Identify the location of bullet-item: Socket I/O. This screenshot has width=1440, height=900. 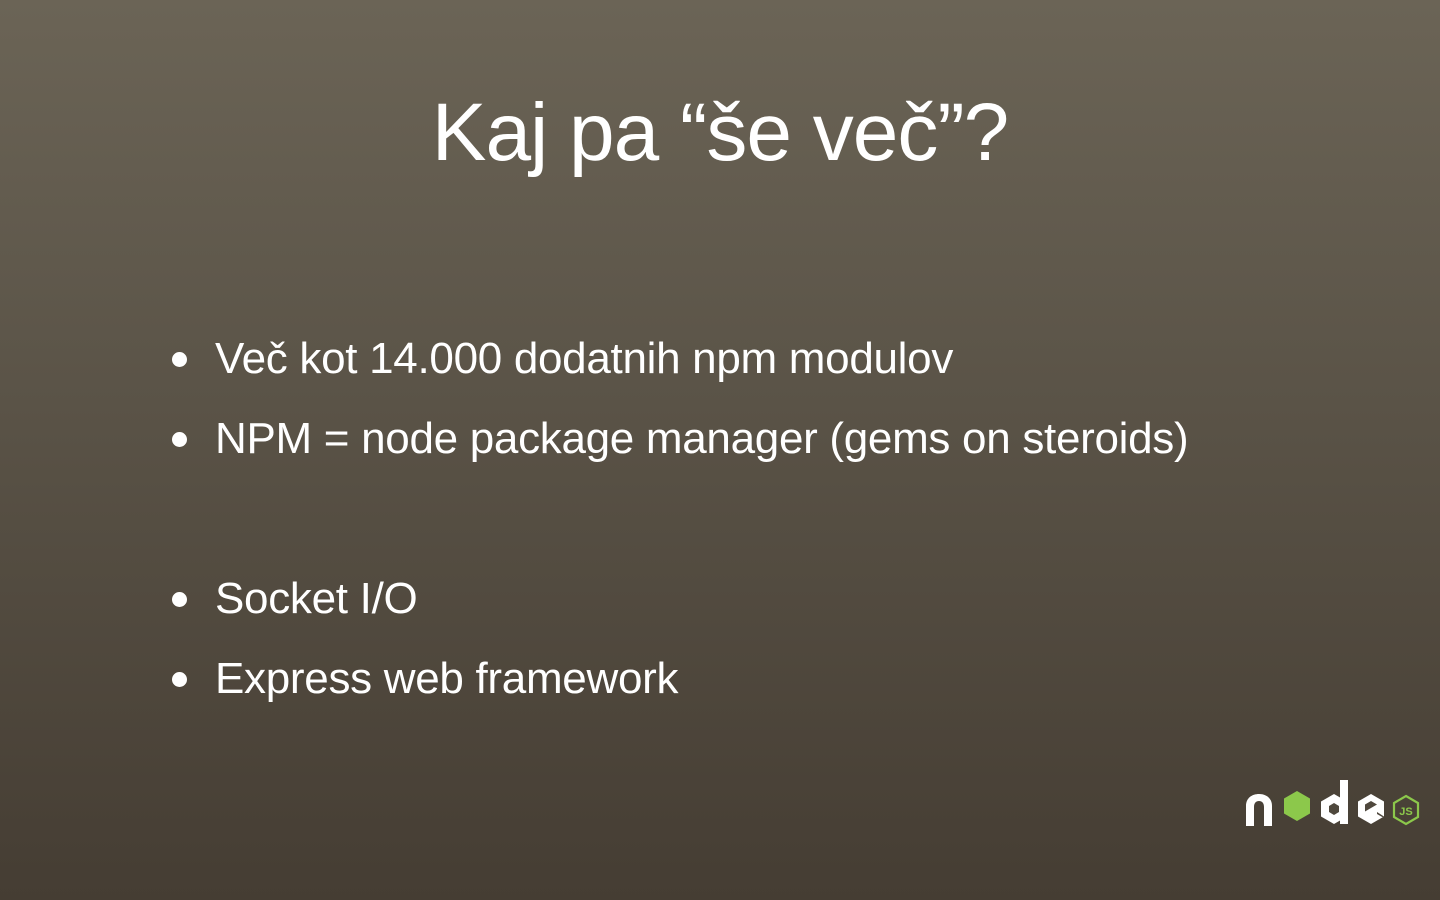
(295, 599).